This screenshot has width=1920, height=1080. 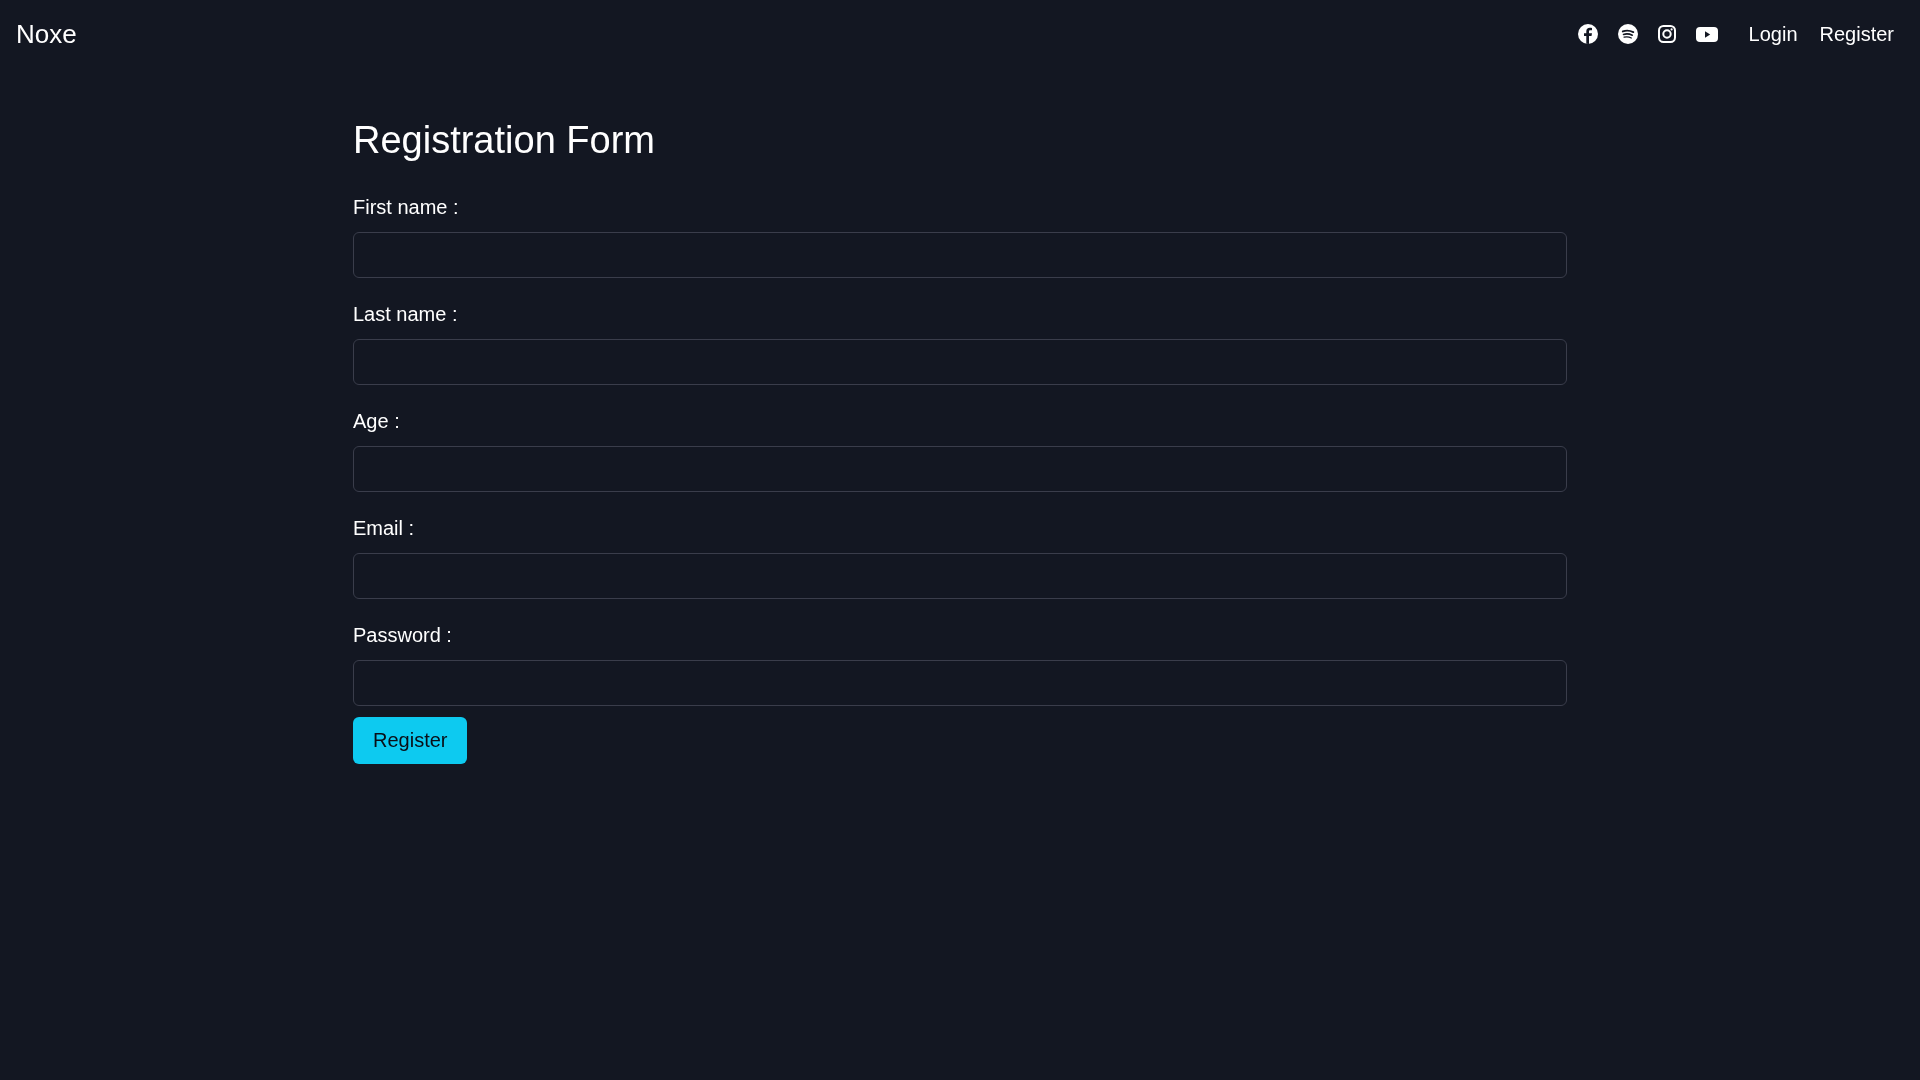 I want to click on field-label: Password :, so click(x=402, y=635).